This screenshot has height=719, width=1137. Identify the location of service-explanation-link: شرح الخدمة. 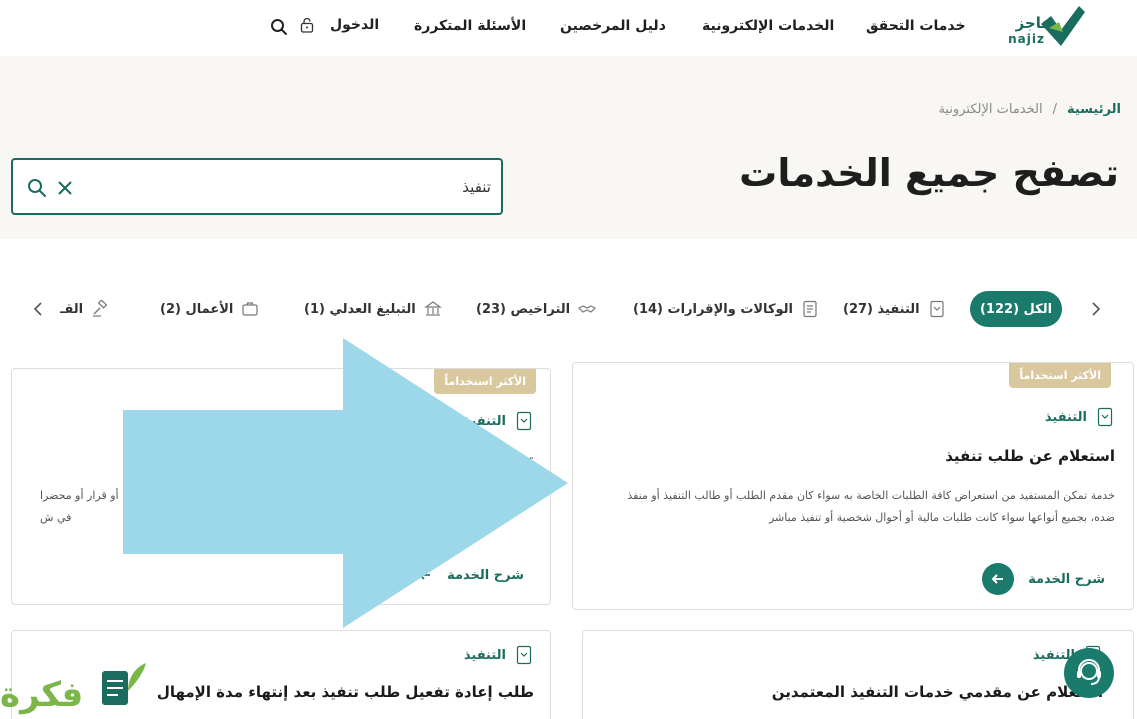
(1043, 579).